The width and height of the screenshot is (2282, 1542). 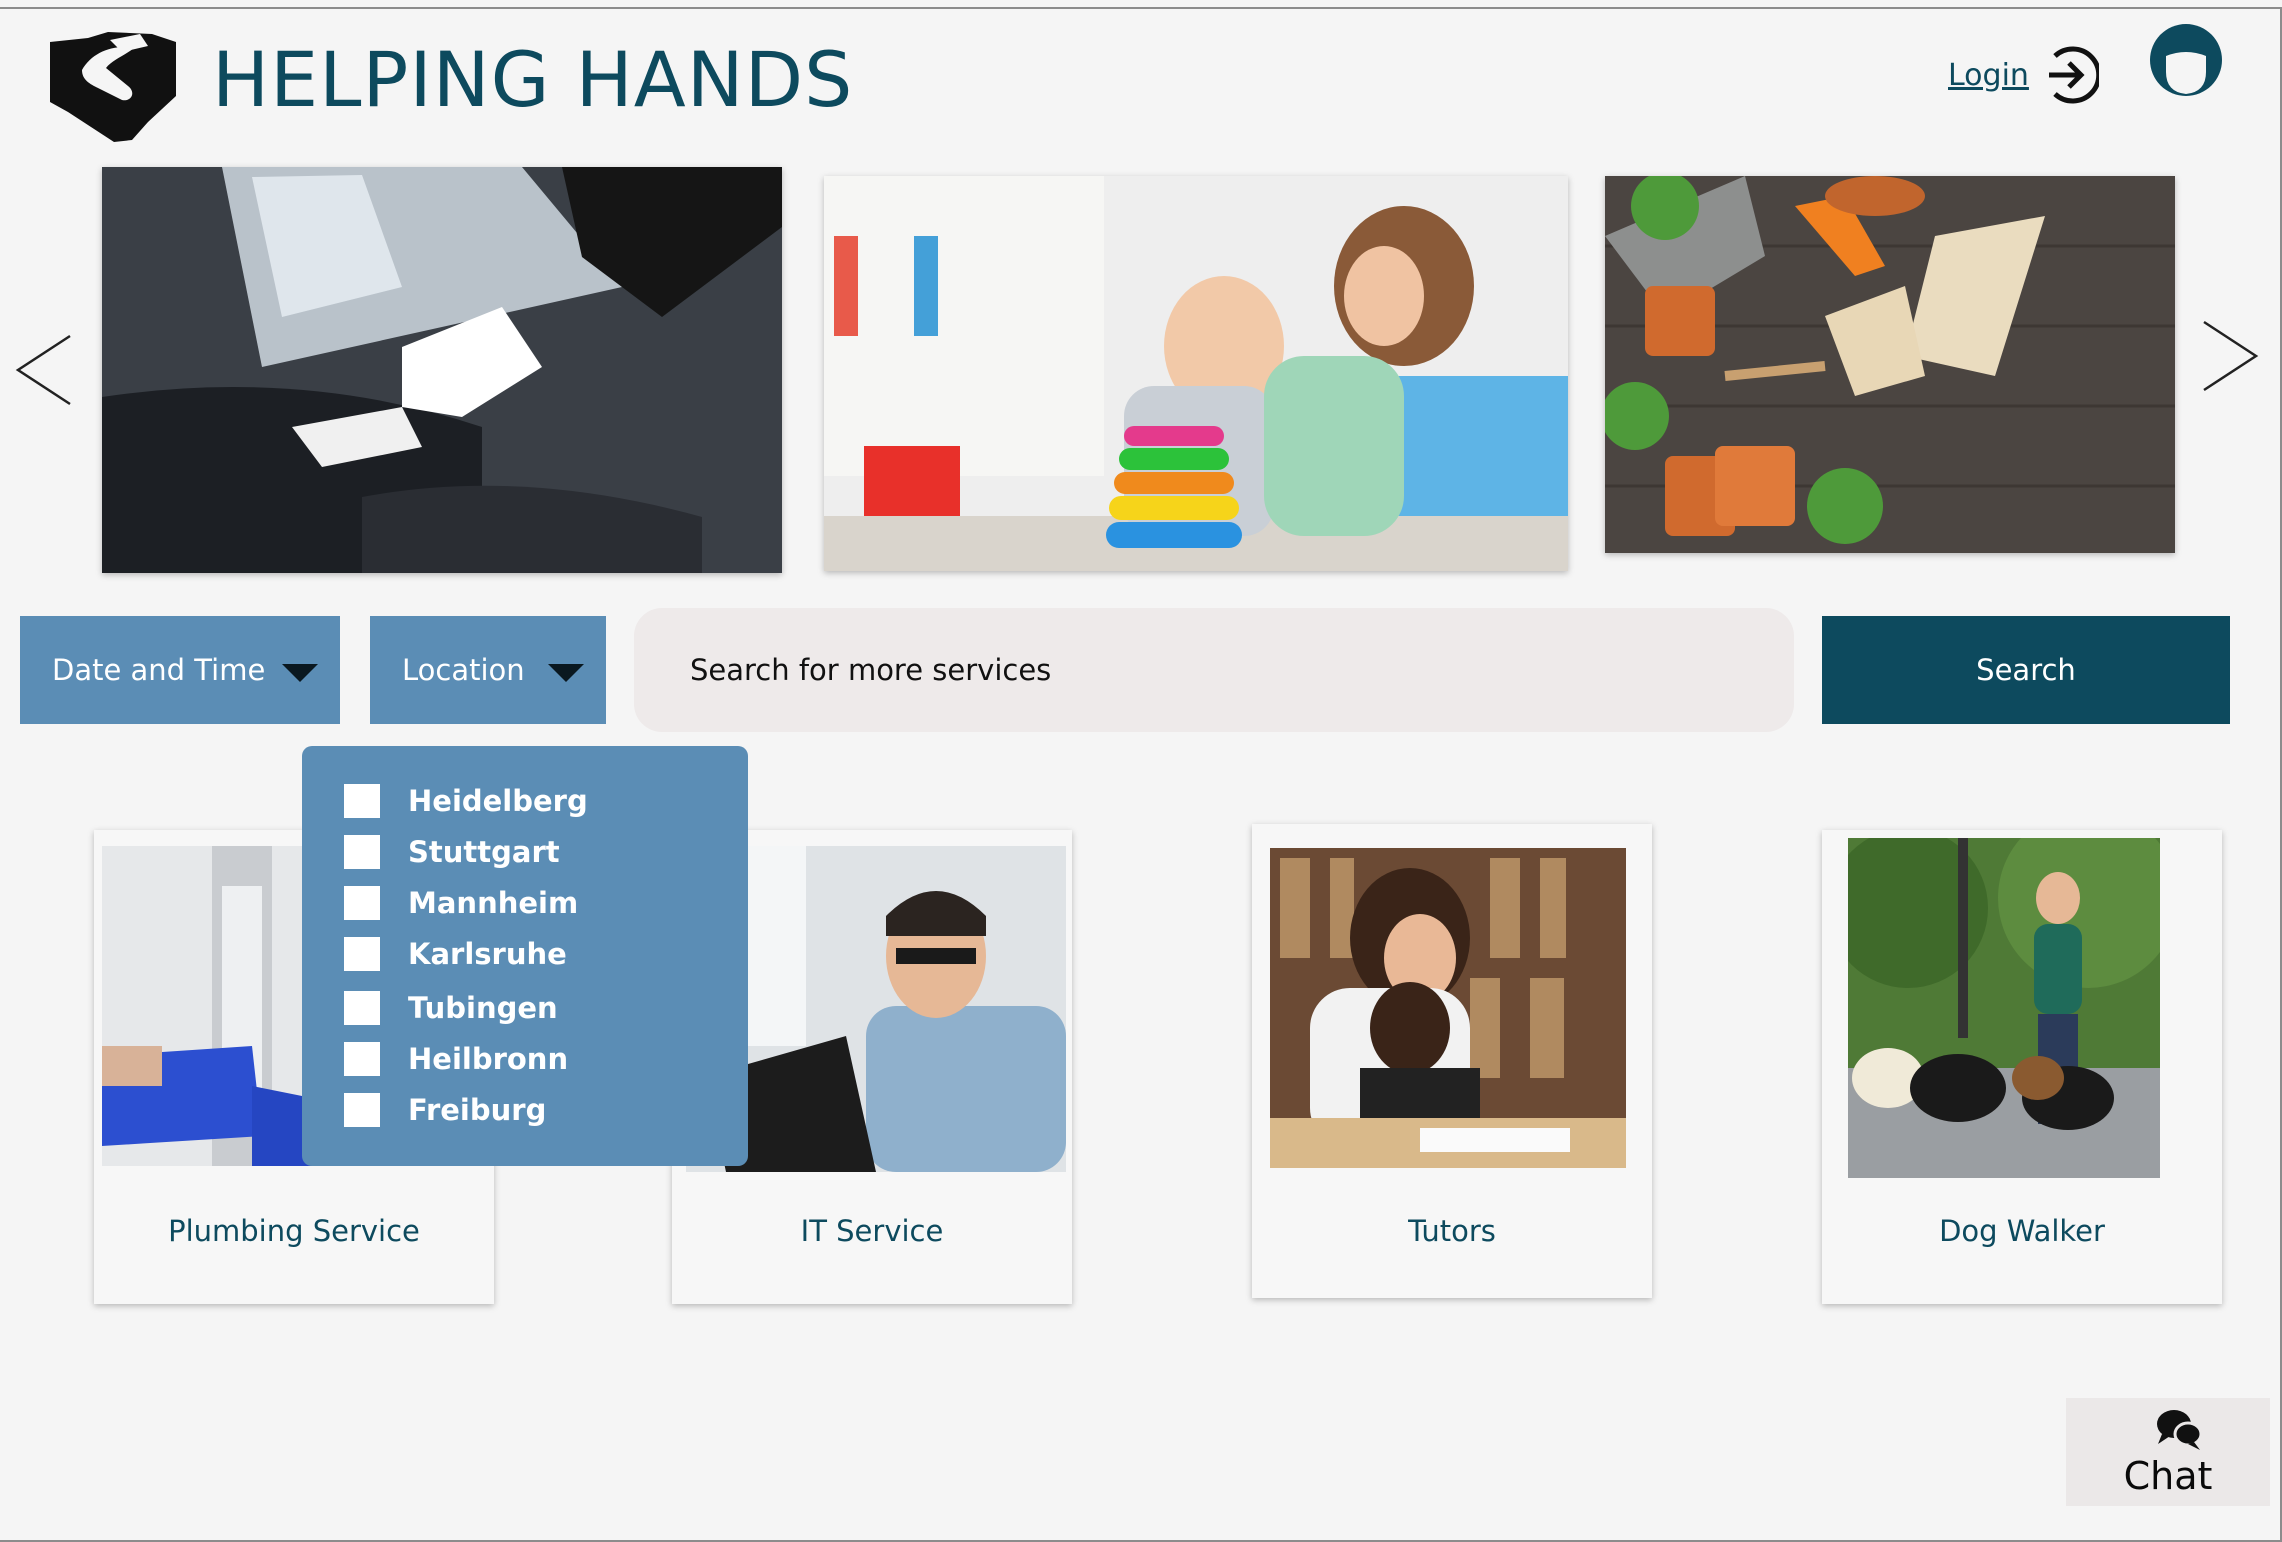 I want to click on chevron-left-icon, so click(x=44, y=370).